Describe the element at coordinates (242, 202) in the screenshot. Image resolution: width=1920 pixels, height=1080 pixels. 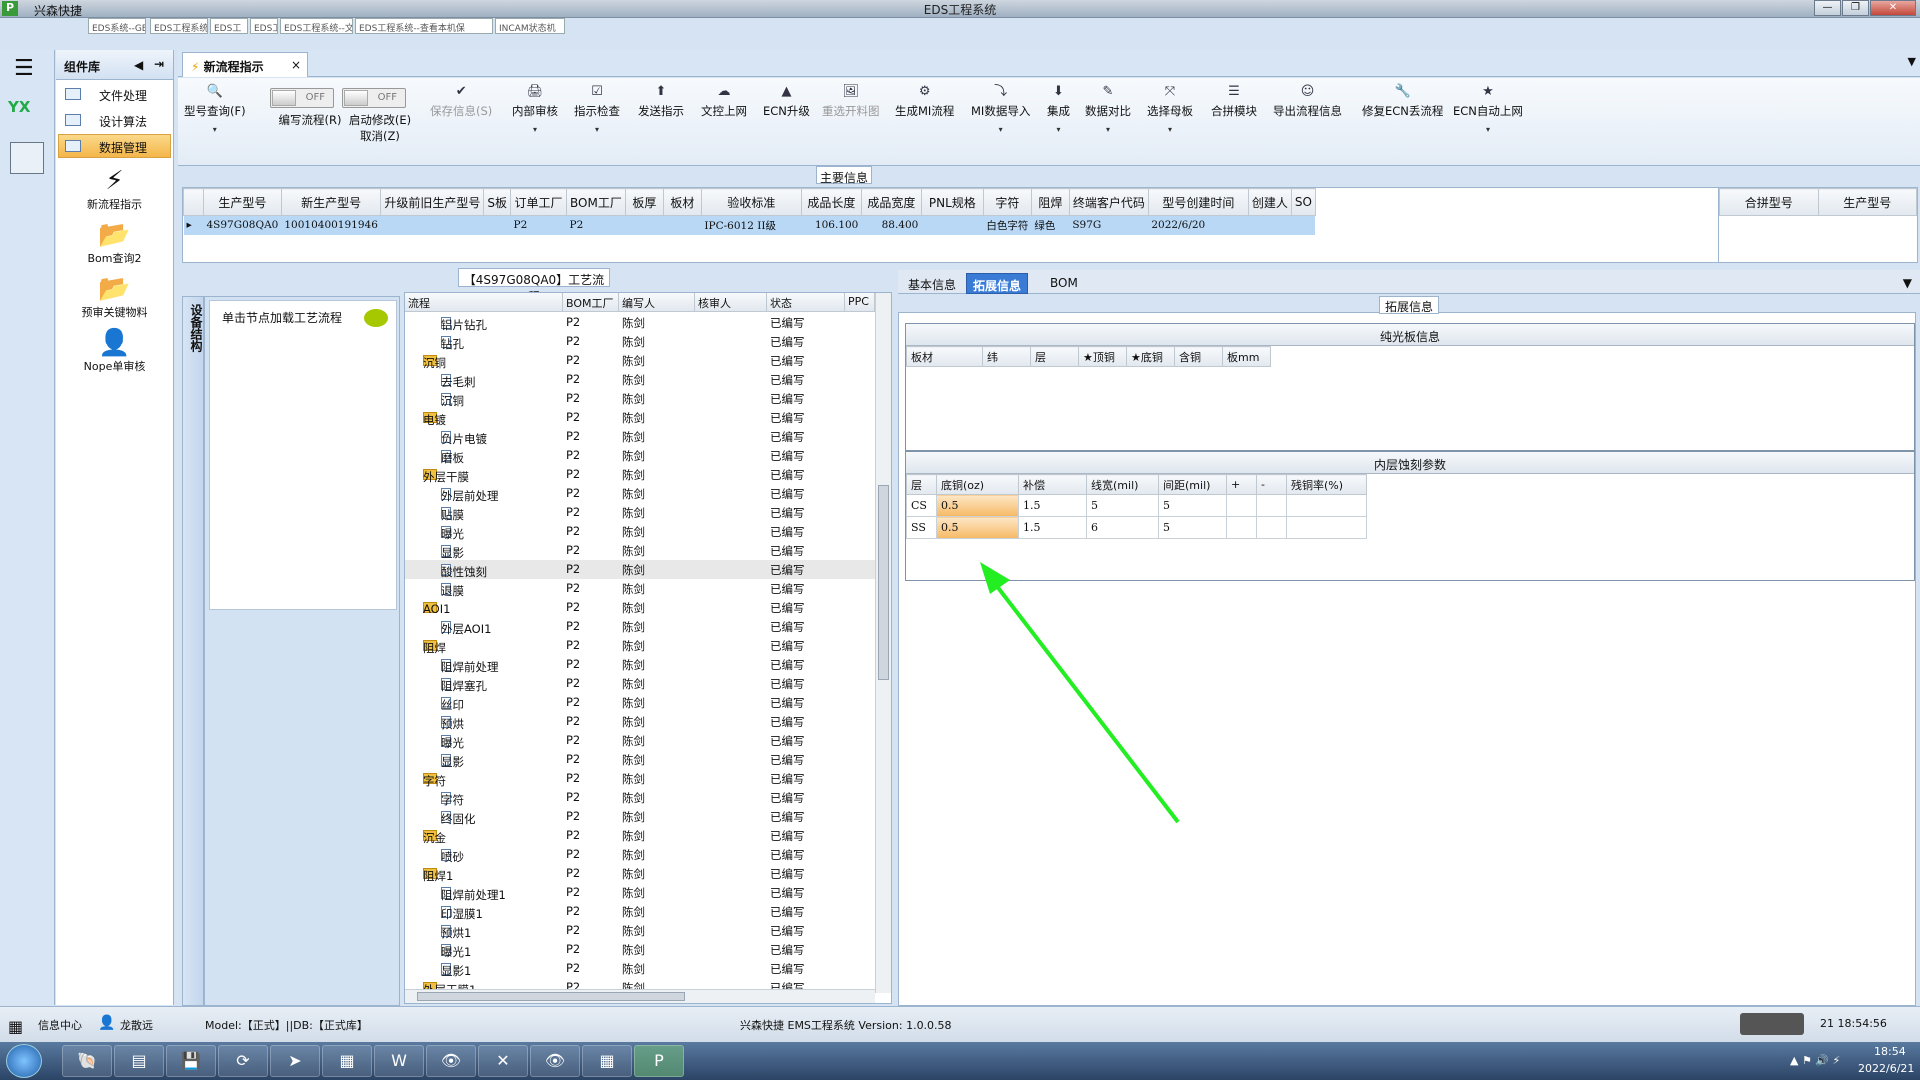
I see `column-header: 生产型号` at that location.